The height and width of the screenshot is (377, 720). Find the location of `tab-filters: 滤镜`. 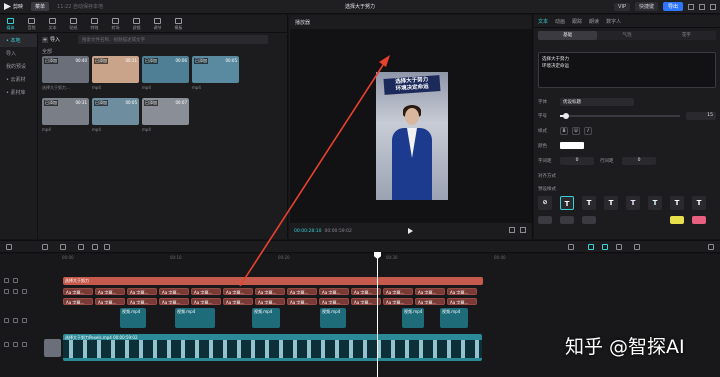

tab-filters: 滤镜 is located at coordinates (136, 24).